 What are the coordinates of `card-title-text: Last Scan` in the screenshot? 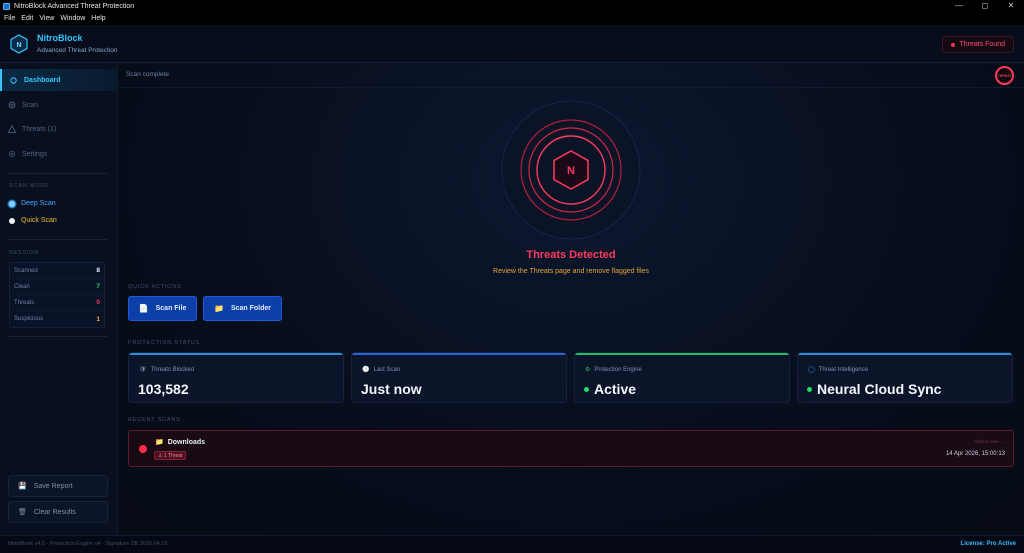 It's located at (387, 369).